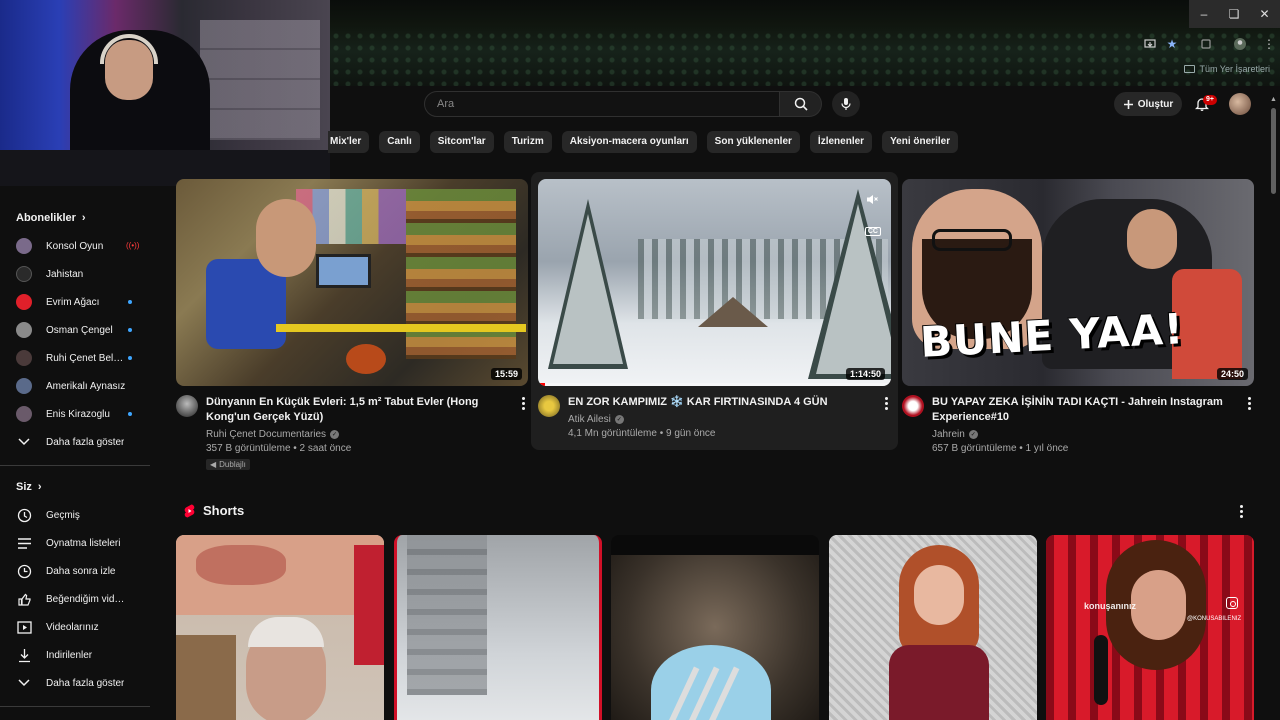  I want to click on voice-search-button, so click(846, 104).